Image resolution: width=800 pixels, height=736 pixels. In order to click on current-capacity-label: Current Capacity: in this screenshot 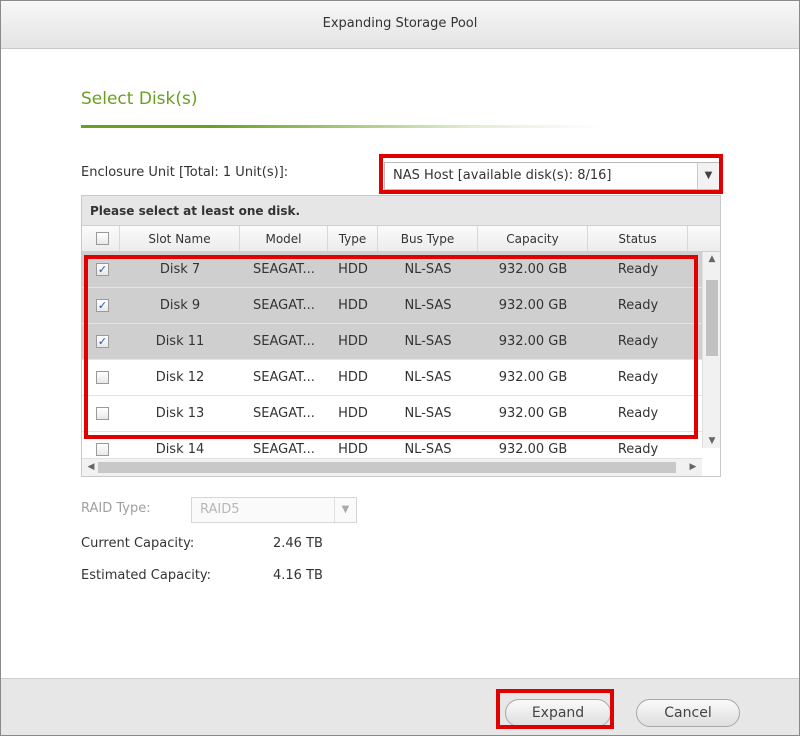, I will do `click(138, 543)`.